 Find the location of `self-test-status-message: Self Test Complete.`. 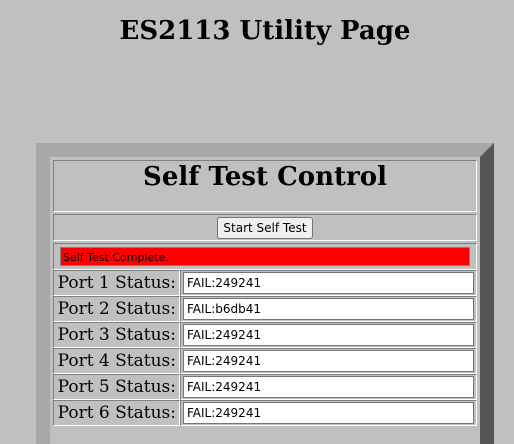

self-test-status-message: Self Test Complete. is located at coordinates (265, 256).